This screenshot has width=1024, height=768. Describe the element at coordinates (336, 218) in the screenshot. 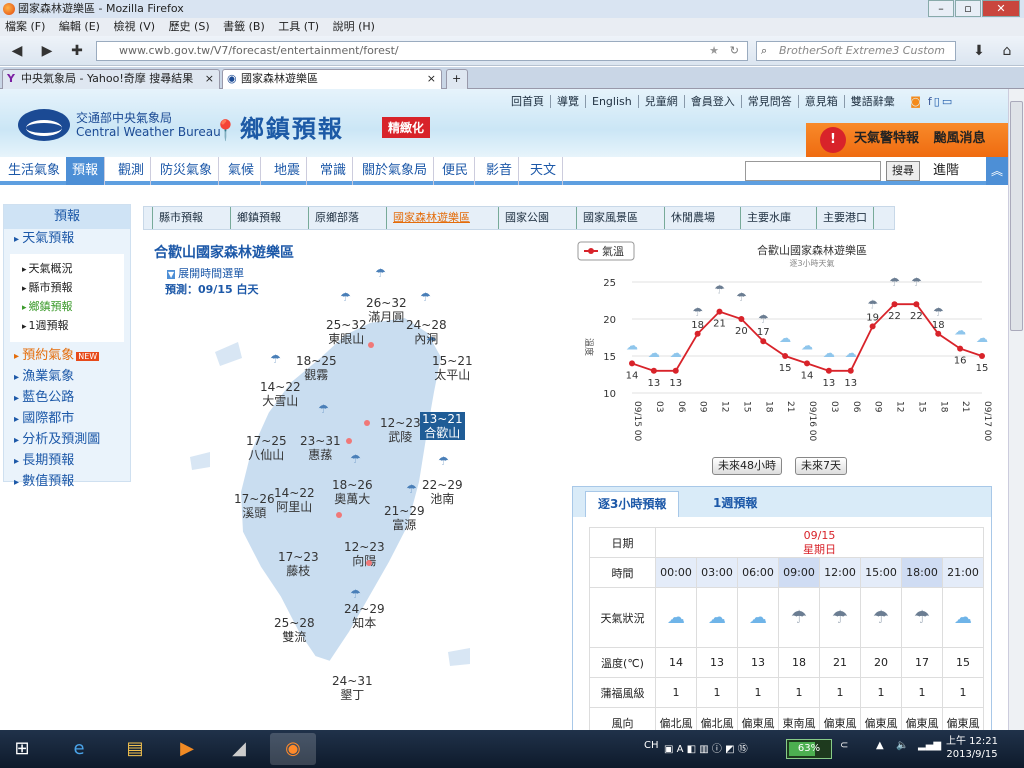

I see `subnav-tribal: 原鄉部落` at that location.